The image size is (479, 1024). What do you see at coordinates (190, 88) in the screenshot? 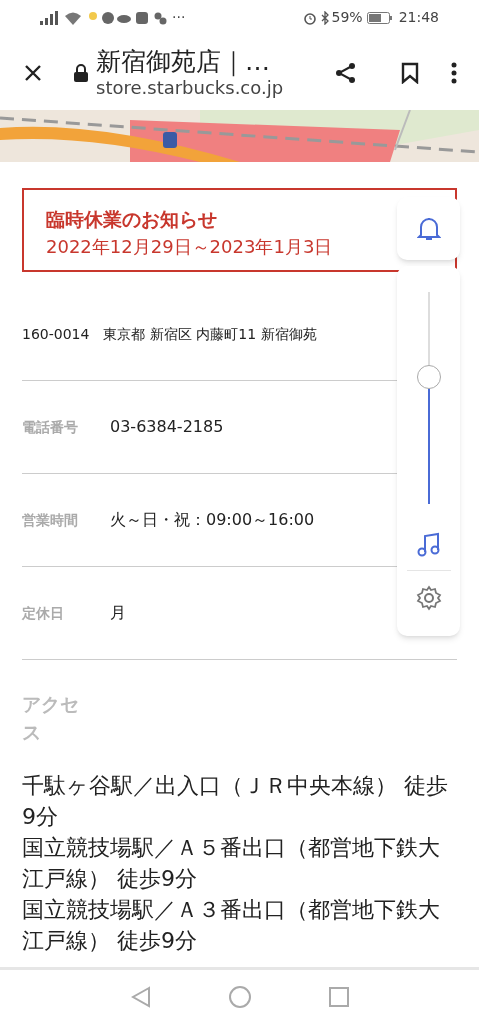
I see `page-url: store.starbucks.co.jp` at bounding box center [190, 88].